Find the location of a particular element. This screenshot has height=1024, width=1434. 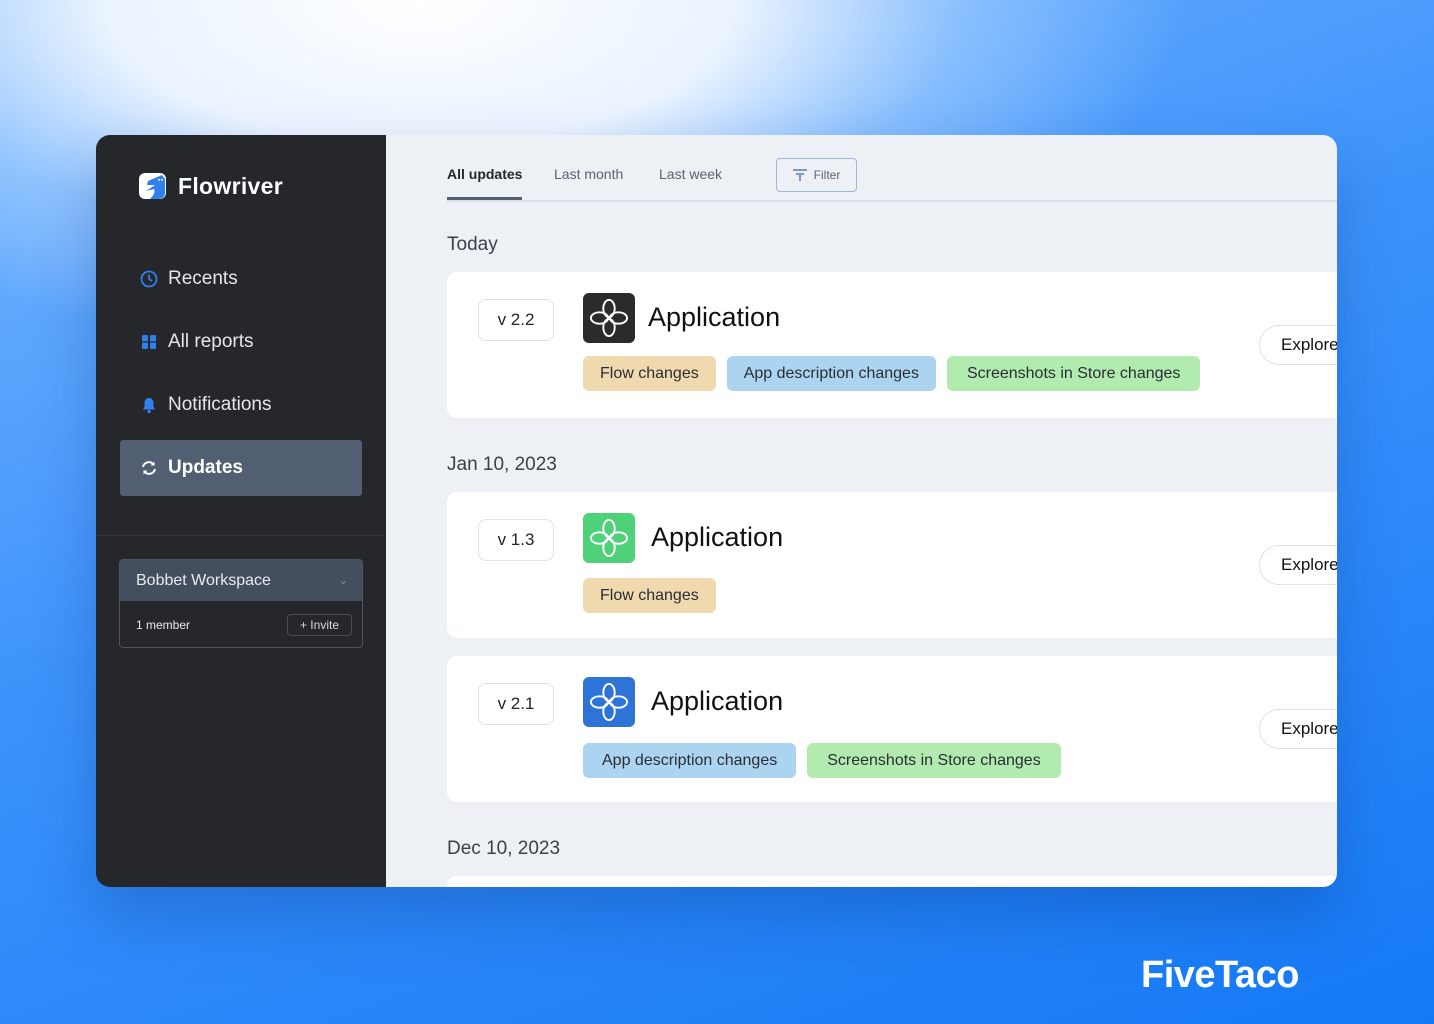

invite-button: + Invite is located at coordinates (319, 625).